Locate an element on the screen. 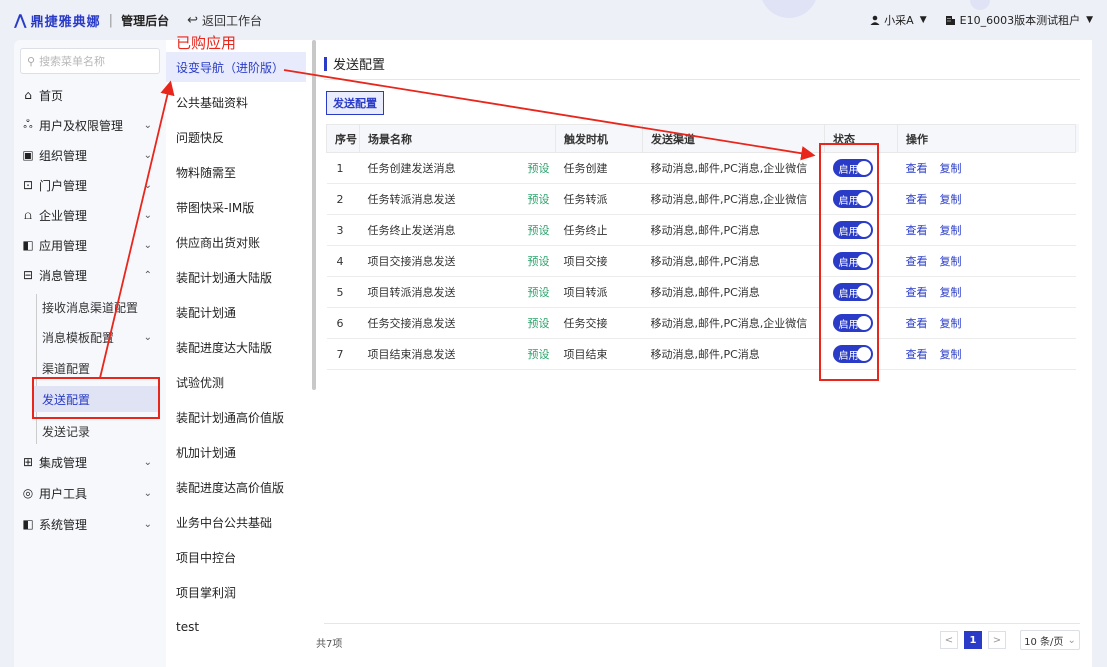  sidebar-item-label: 系统管理 is located at coordinates (63, 524).